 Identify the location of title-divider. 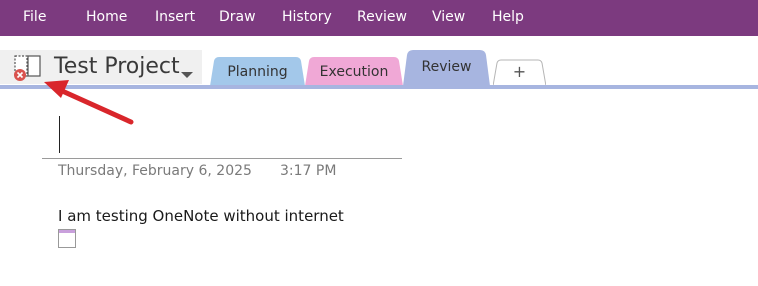
(222, 158).